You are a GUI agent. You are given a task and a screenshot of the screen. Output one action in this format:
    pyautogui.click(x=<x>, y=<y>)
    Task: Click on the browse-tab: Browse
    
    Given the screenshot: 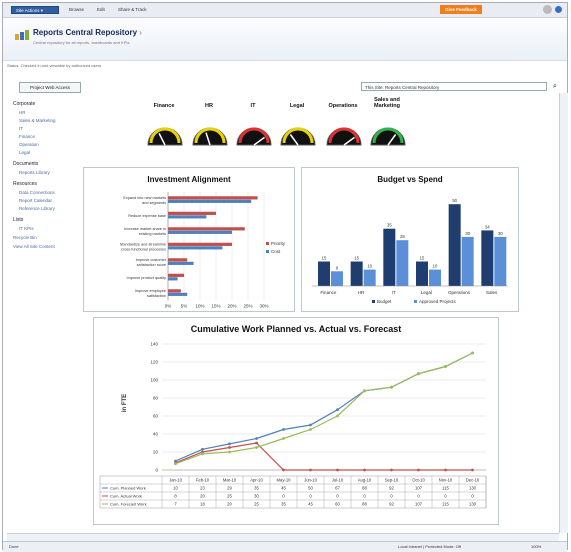 What is the action you would take?
    pyautogui.click(x=76, y=9)
    